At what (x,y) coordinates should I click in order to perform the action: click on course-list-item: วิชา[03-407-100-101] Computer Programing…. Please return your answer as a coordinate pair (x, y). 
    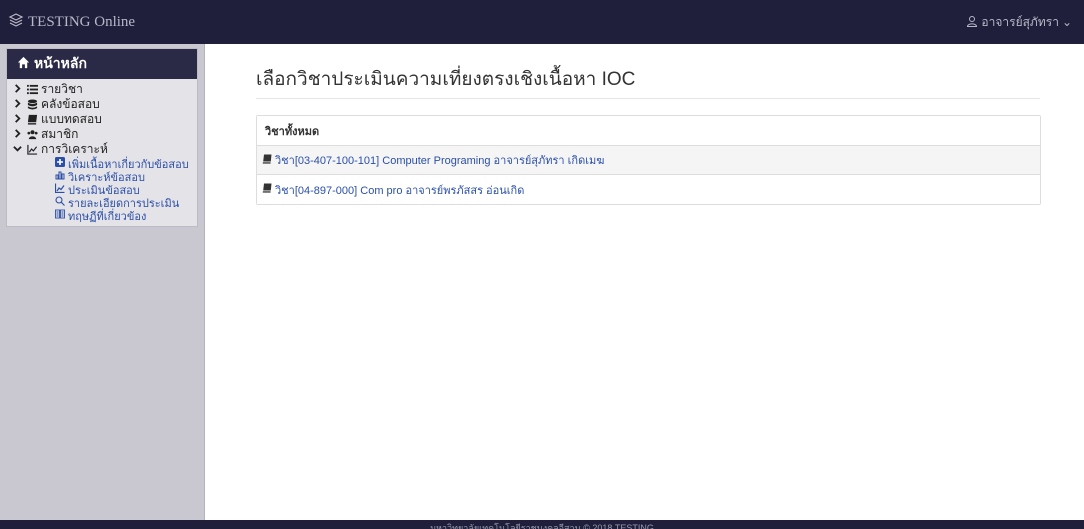
    Looking at the image, I should click on (648, 160).